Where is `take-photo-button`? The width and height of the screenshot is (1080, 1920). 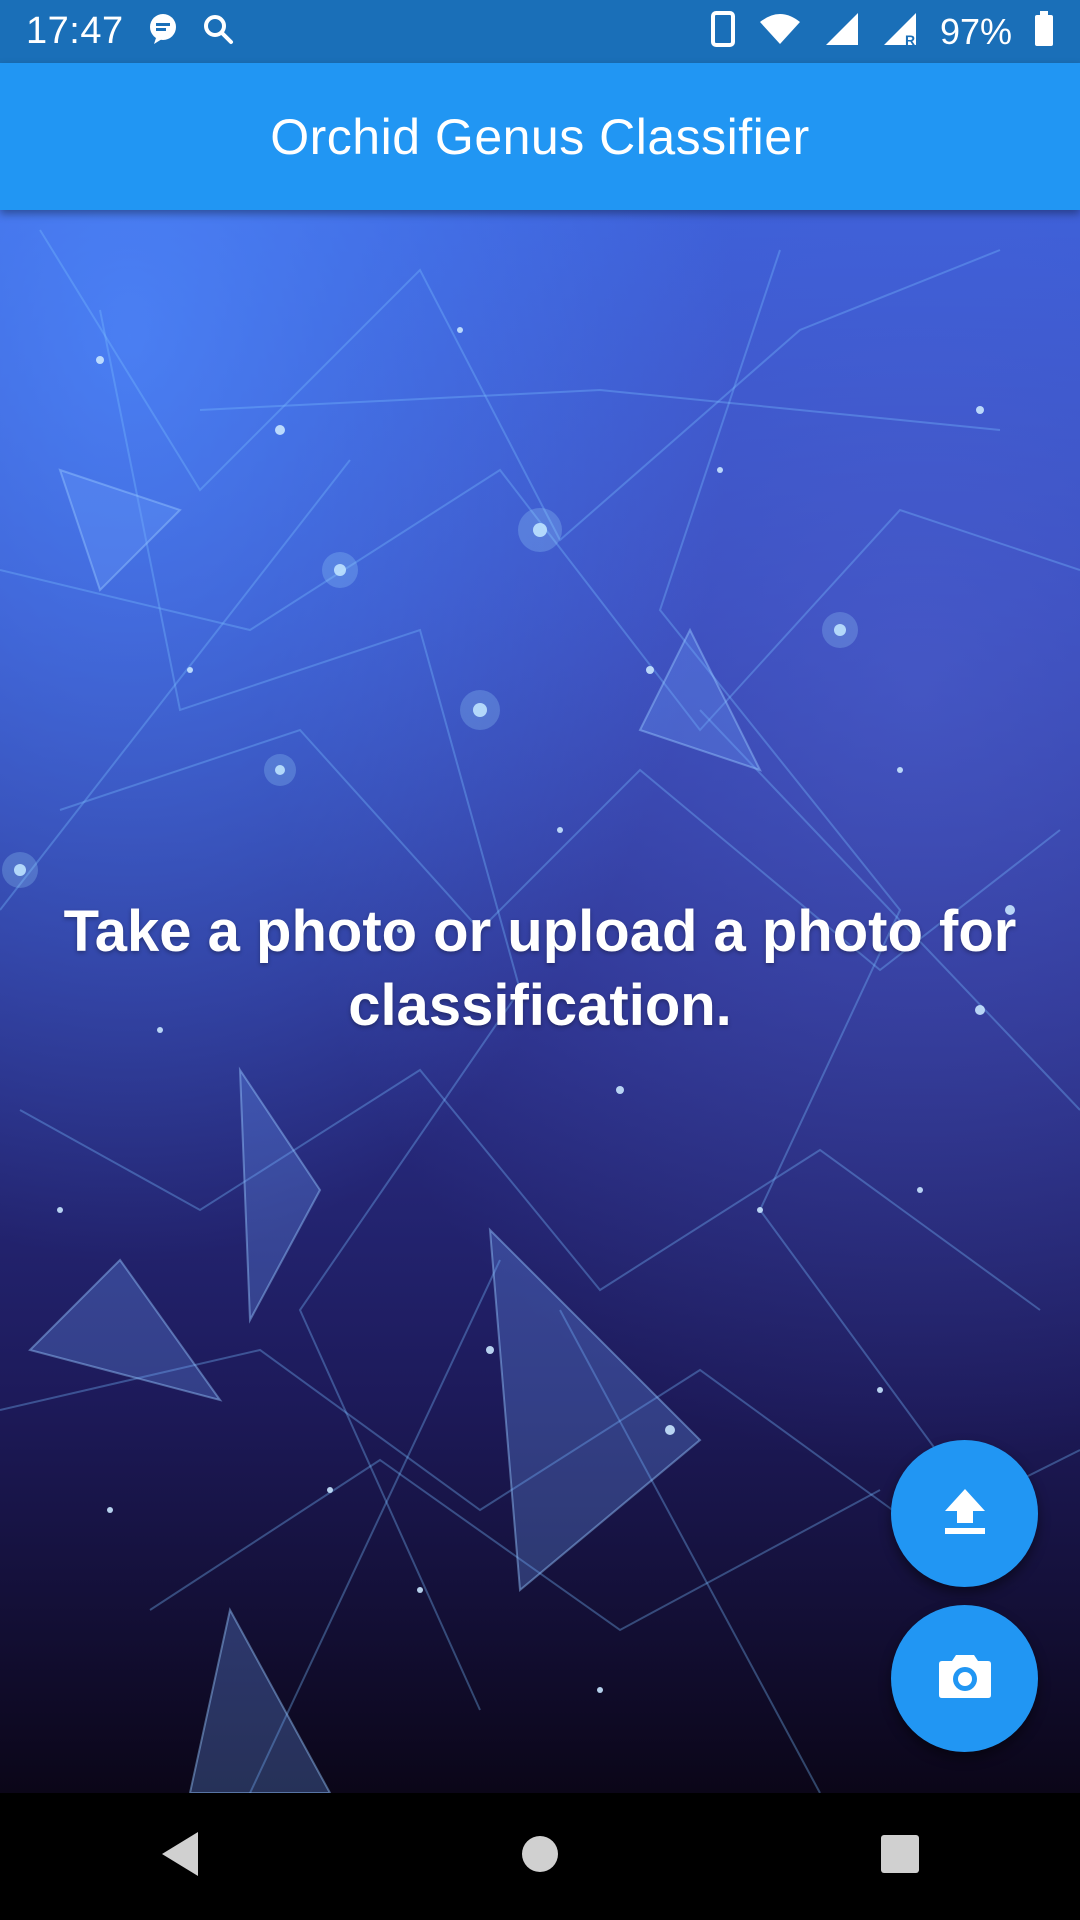
take-photo-button is located at coordinates (964, 1678).